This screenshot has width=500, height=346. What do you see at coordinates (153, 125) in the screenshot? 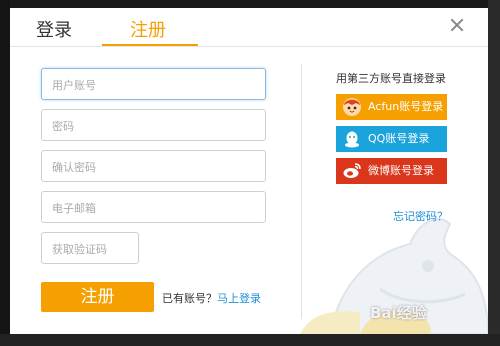
I see `password-input: 密码` at bounding box center [153, 125].